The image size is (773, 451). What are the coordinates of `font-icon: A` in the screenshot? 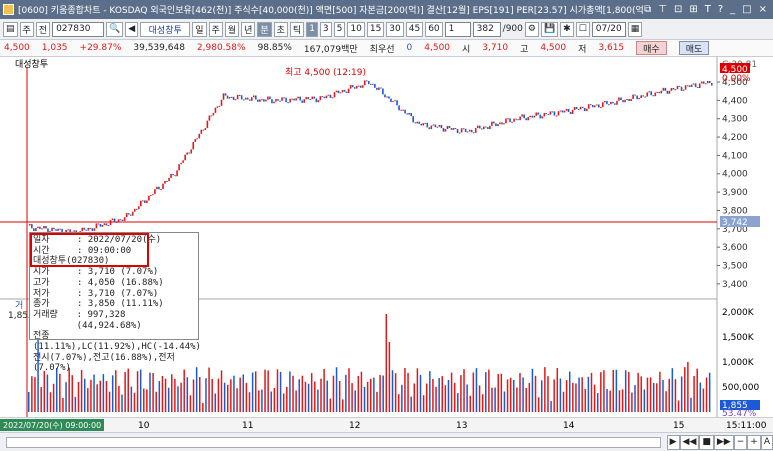 It's located at (766, 442).